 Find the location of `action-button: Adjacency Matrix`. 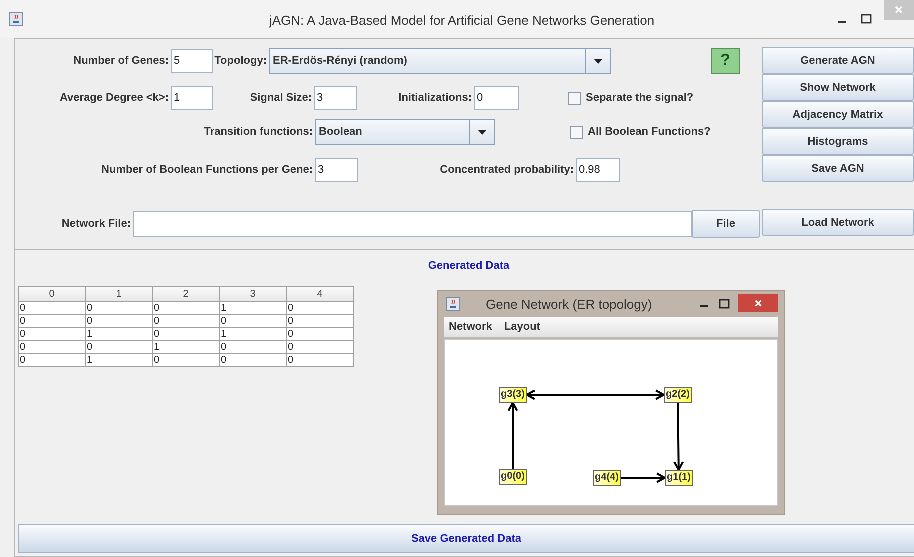

action-button: Adjacency Matrix is located at coordinates (838, 114).